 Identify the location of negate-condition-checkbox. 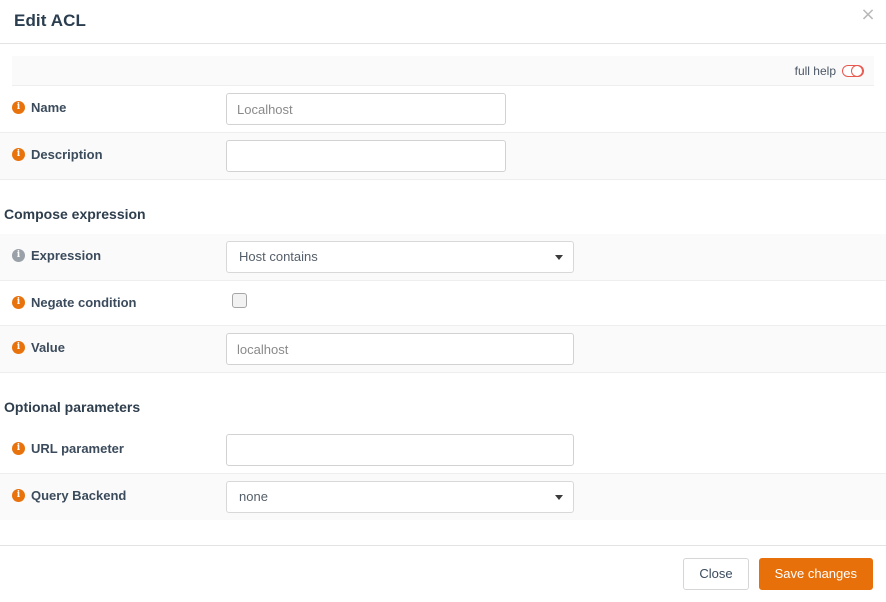
(239, 300).